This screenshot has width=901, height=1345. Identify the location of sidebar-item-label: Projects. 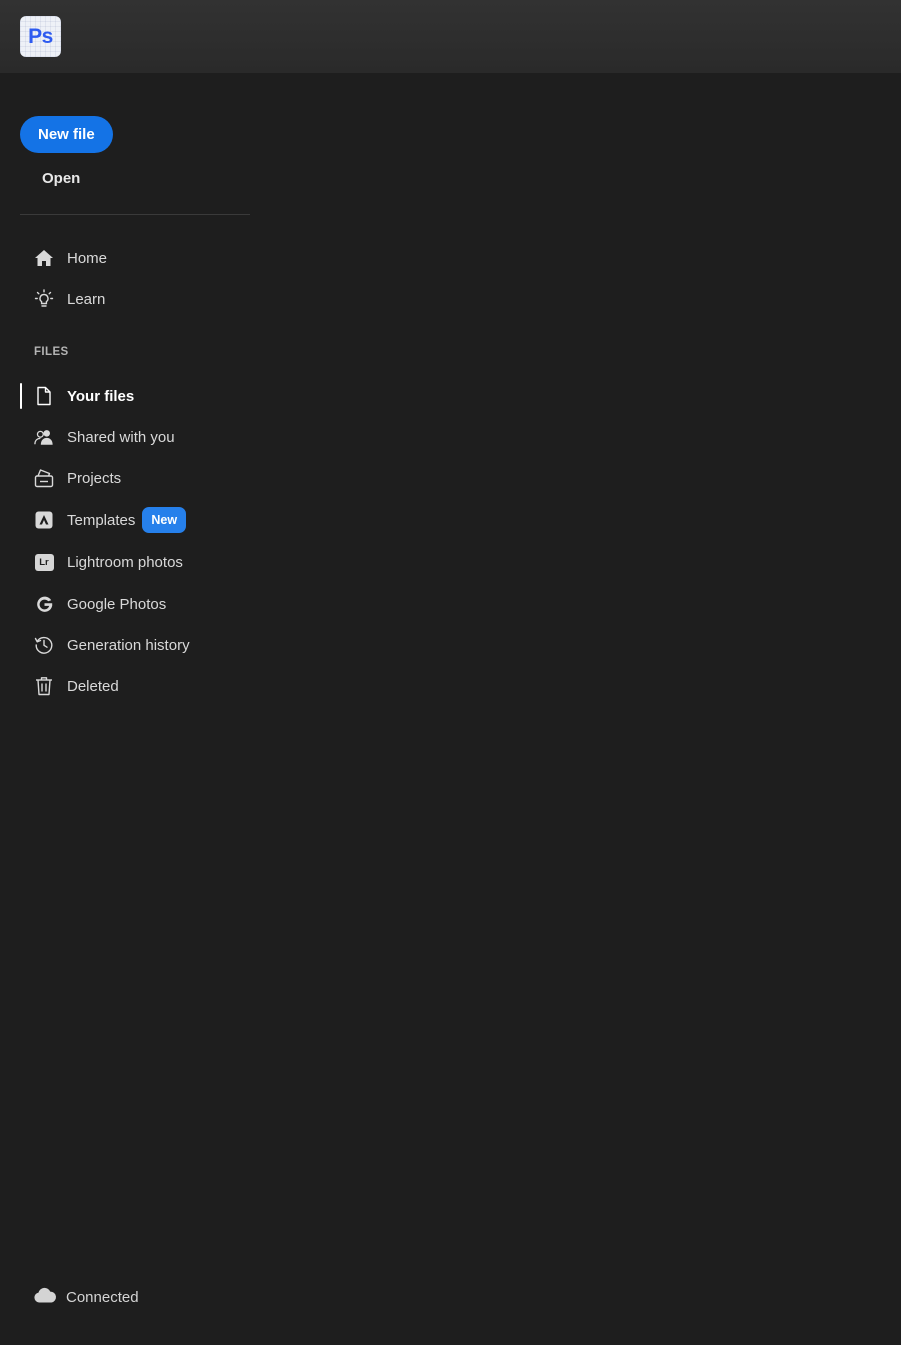
(94, 478).